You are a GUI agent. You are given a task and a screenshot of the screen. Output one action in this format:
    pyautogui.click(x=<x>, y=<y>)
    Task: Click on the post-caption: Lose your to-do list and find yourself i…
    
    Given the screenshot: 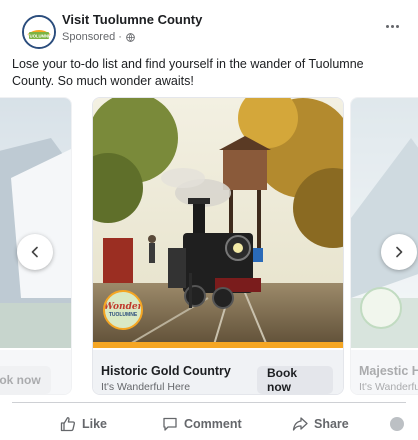 What is the action you would take?
    pyautogui.click(x=188, y=72)
    